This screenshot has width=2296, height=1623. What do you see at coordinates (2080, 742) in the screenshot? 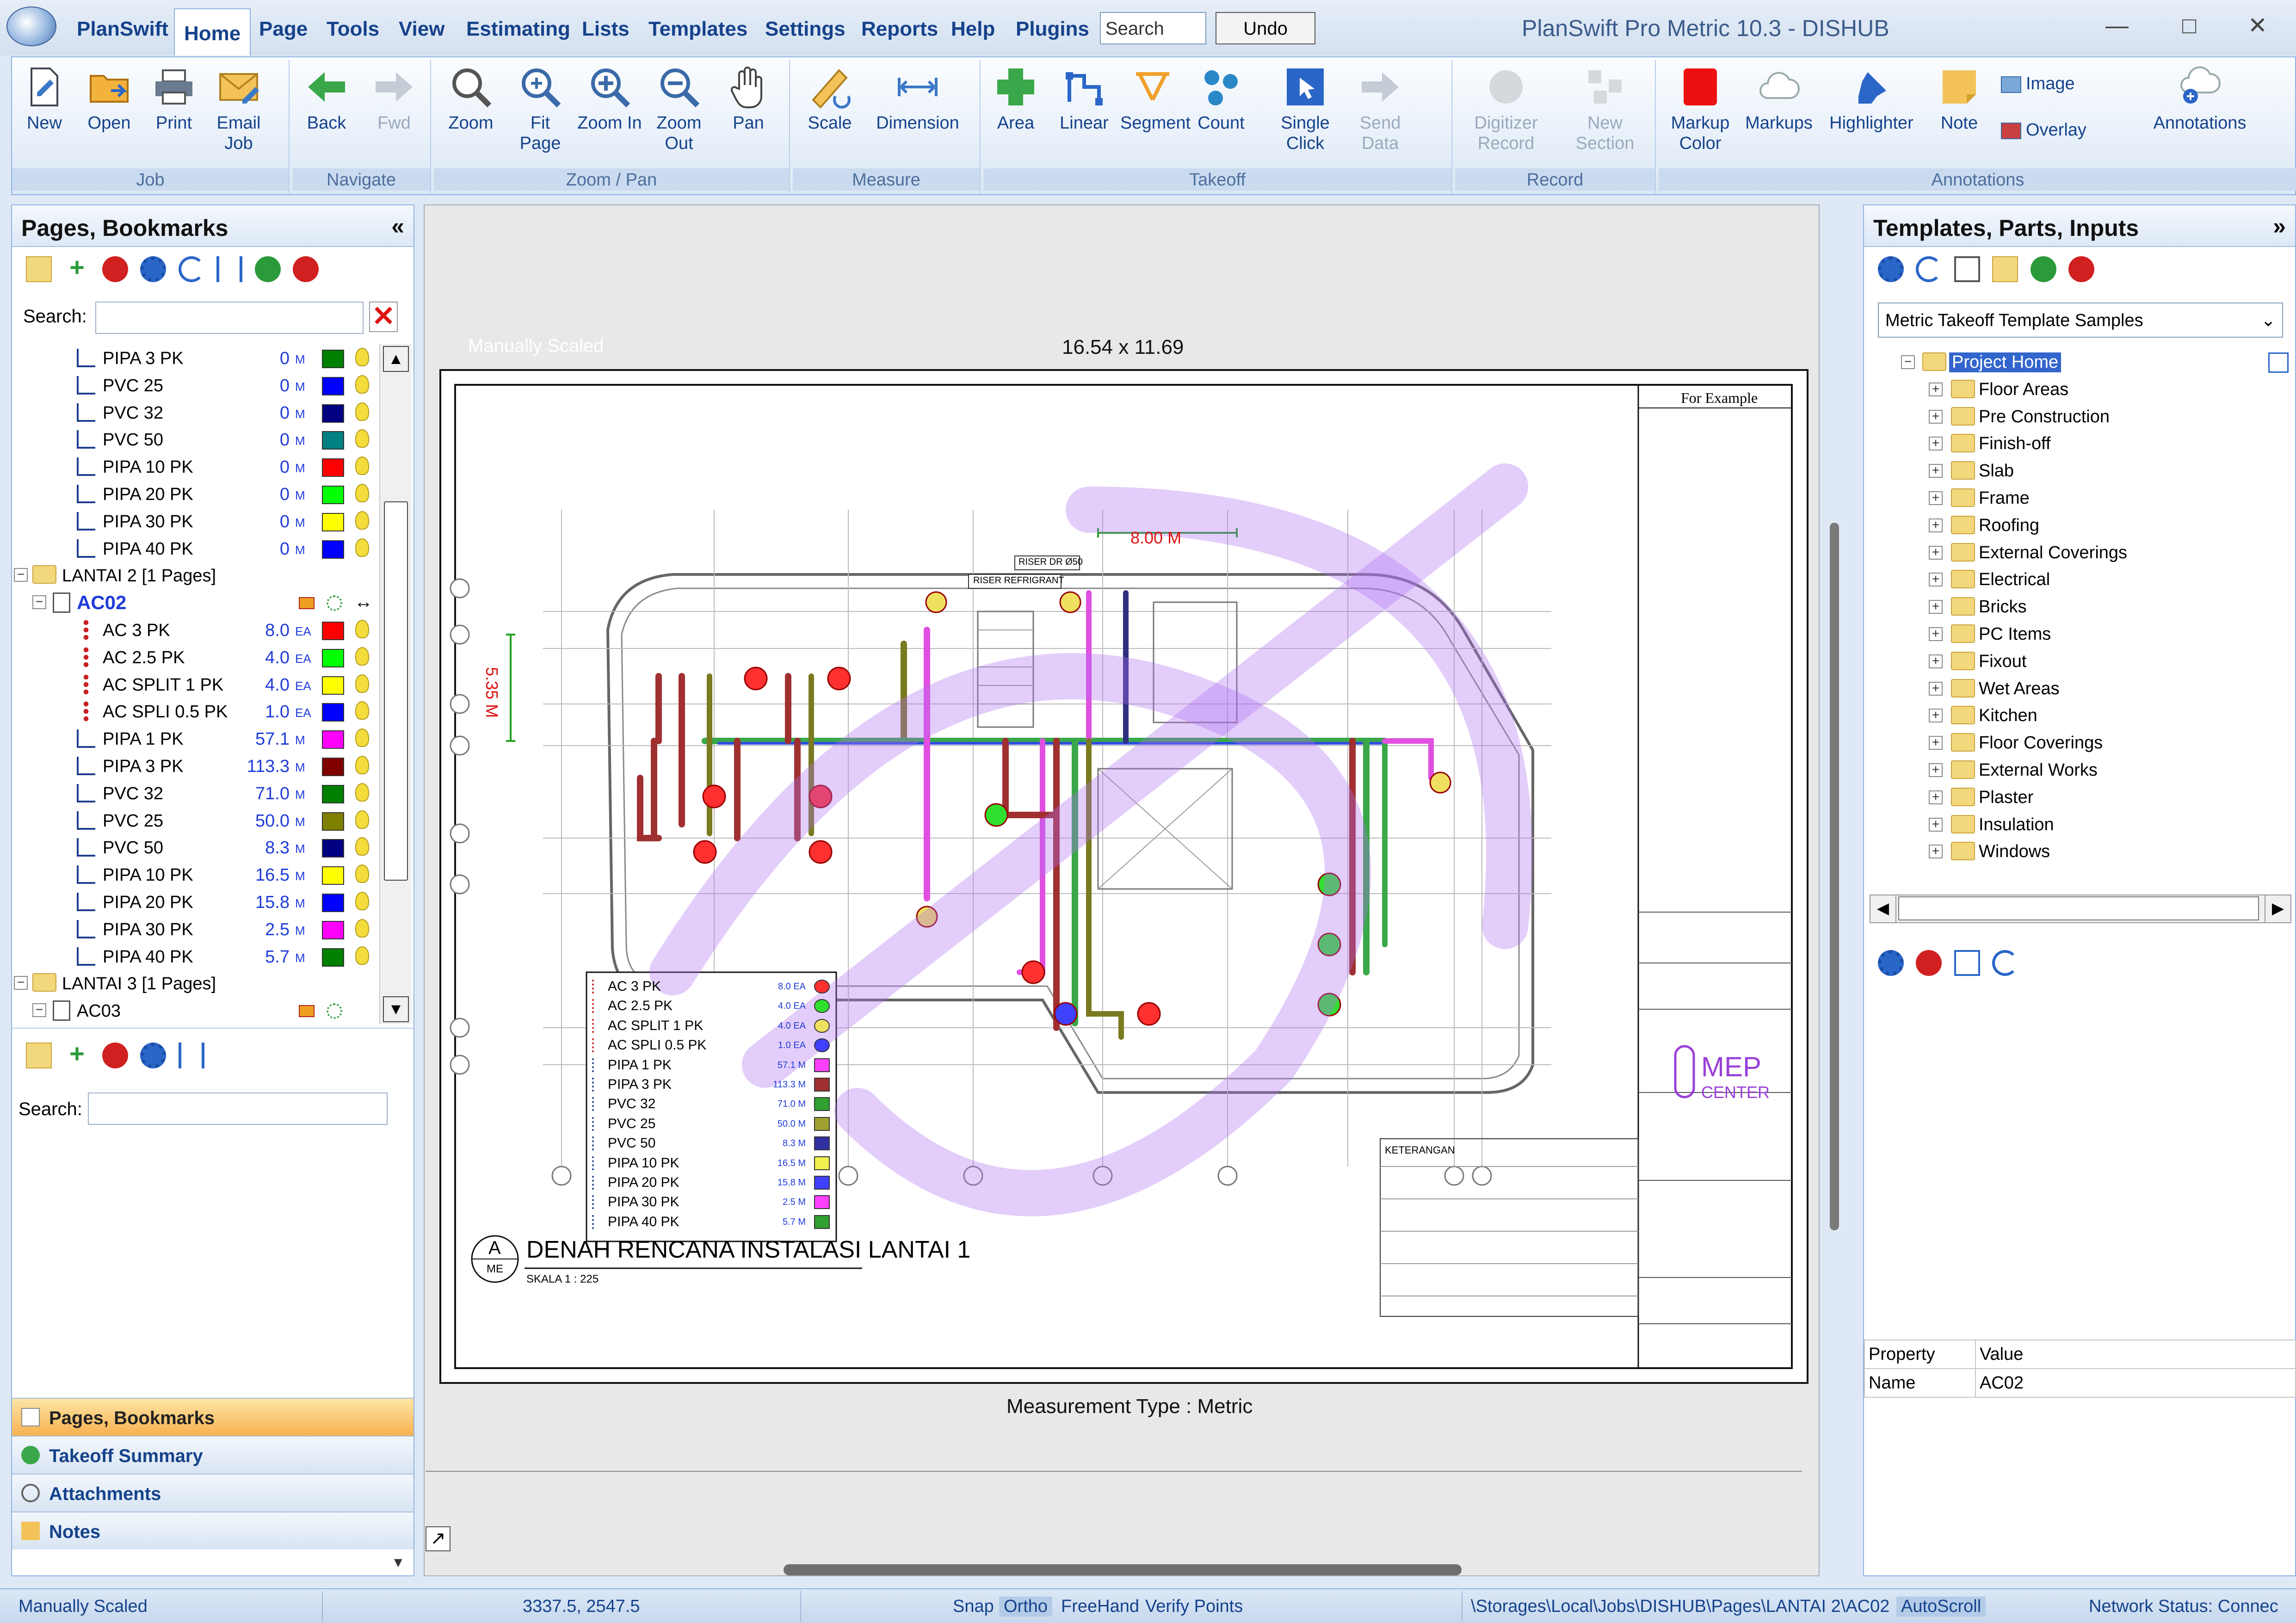
I see `template-folder: + Floor Coverings` at bounding box center [2080, 742].